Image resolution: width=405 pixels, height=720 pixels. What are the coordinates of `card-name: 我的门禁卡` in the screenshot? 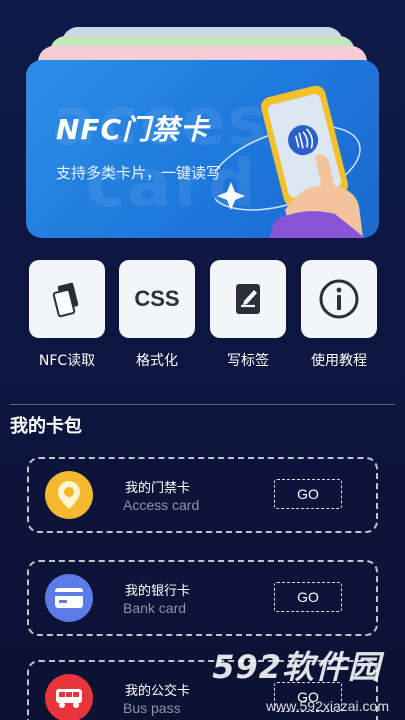 It's located at (158, 488).